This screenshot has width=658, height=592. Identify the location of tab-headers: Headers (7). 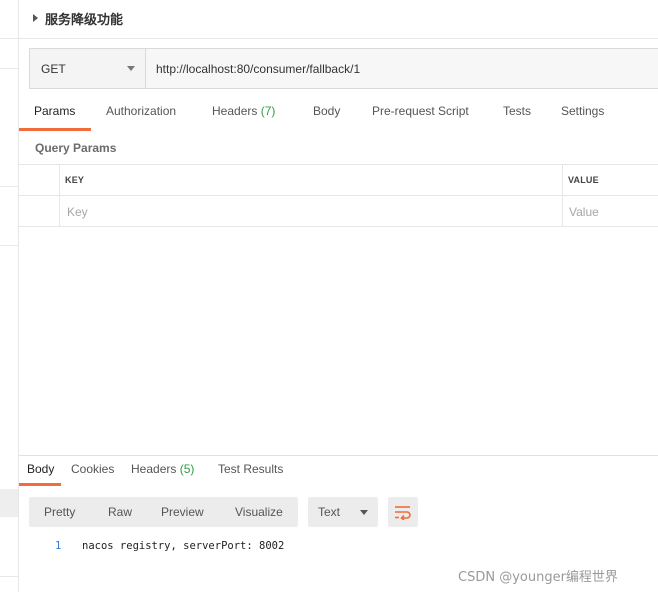
(243, 117).